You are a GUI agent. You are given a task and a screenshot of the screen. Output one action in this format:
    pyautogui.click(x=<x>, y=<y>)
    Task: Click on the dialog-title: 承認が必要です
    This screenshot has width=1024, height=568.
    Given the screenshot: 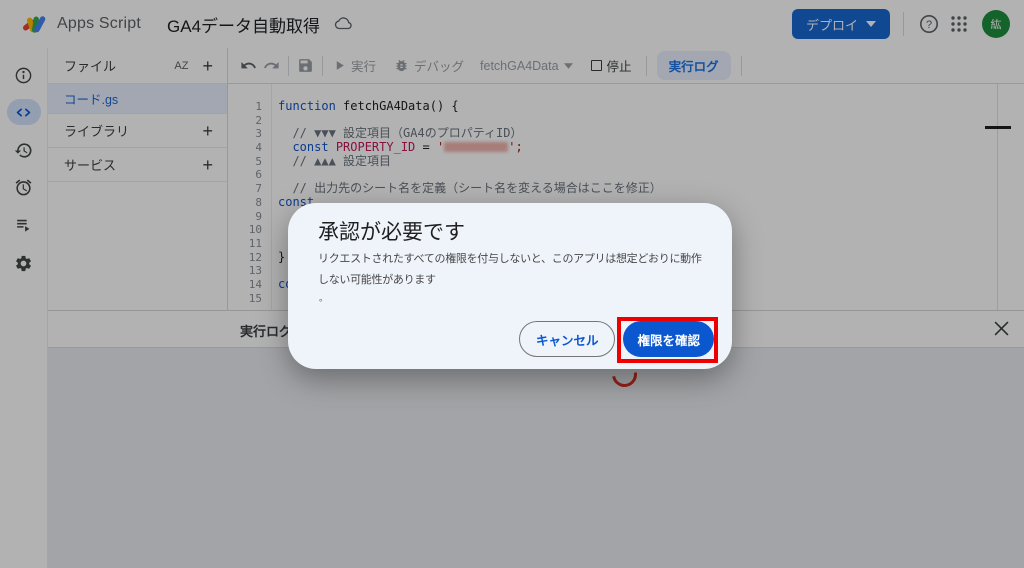 What is the action you would take?
    pyautogui.click(x=391, y=232)
    